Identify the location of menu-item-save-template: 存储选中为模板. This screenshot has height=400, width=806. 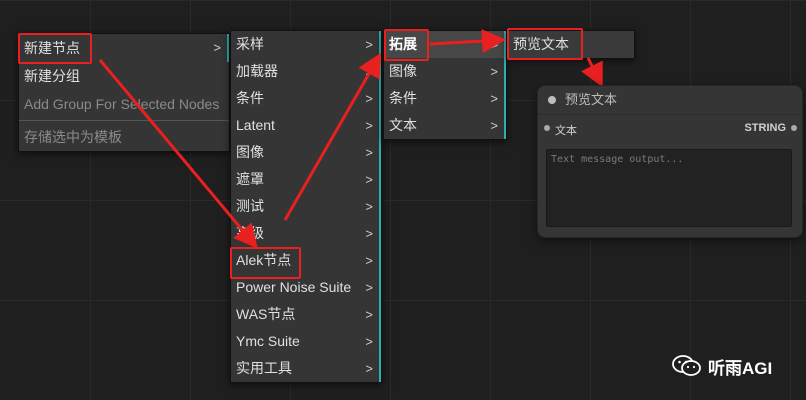
(124, 137).